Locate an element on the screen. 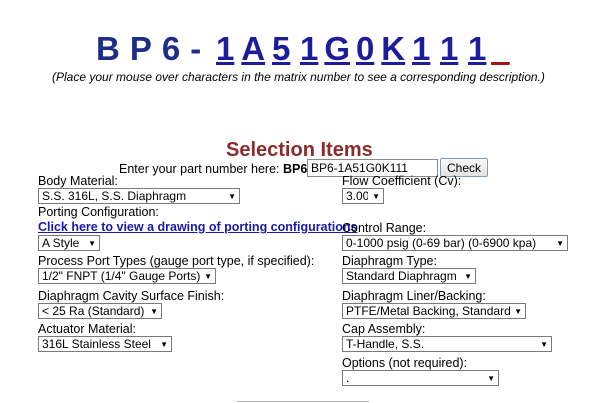 The width and height of the screenshot is (605, 403). control-range-value: 0-1000 psig (0-69 bar) (0-6900 kpa) is located at coordinates (441, 243).